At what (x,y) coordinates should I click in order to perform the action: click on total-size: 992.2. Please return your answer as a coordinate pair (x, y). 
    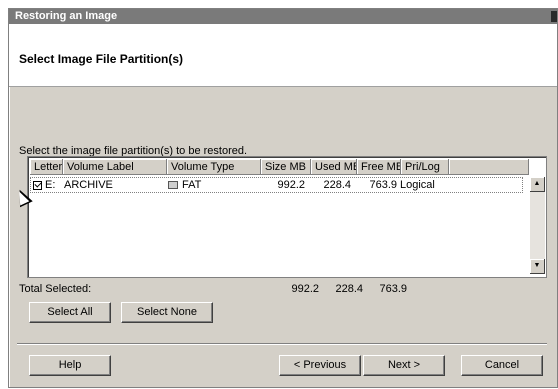
    Looking at the image, I should click on (305, 289).